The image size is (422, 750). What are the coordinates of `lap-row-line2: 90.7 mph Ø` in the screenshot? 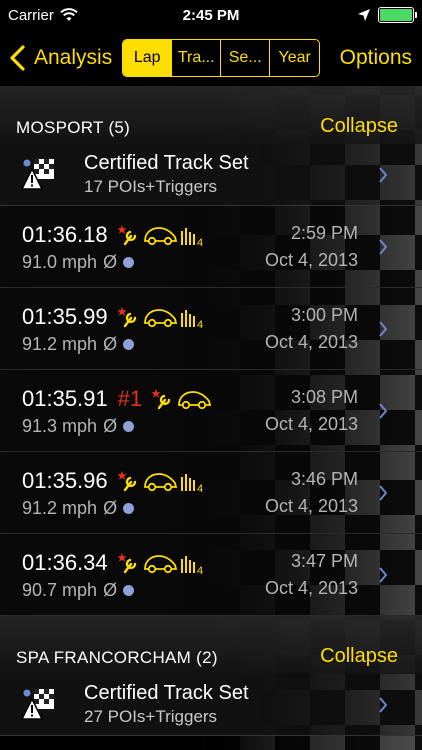 It's located at (143, 590).